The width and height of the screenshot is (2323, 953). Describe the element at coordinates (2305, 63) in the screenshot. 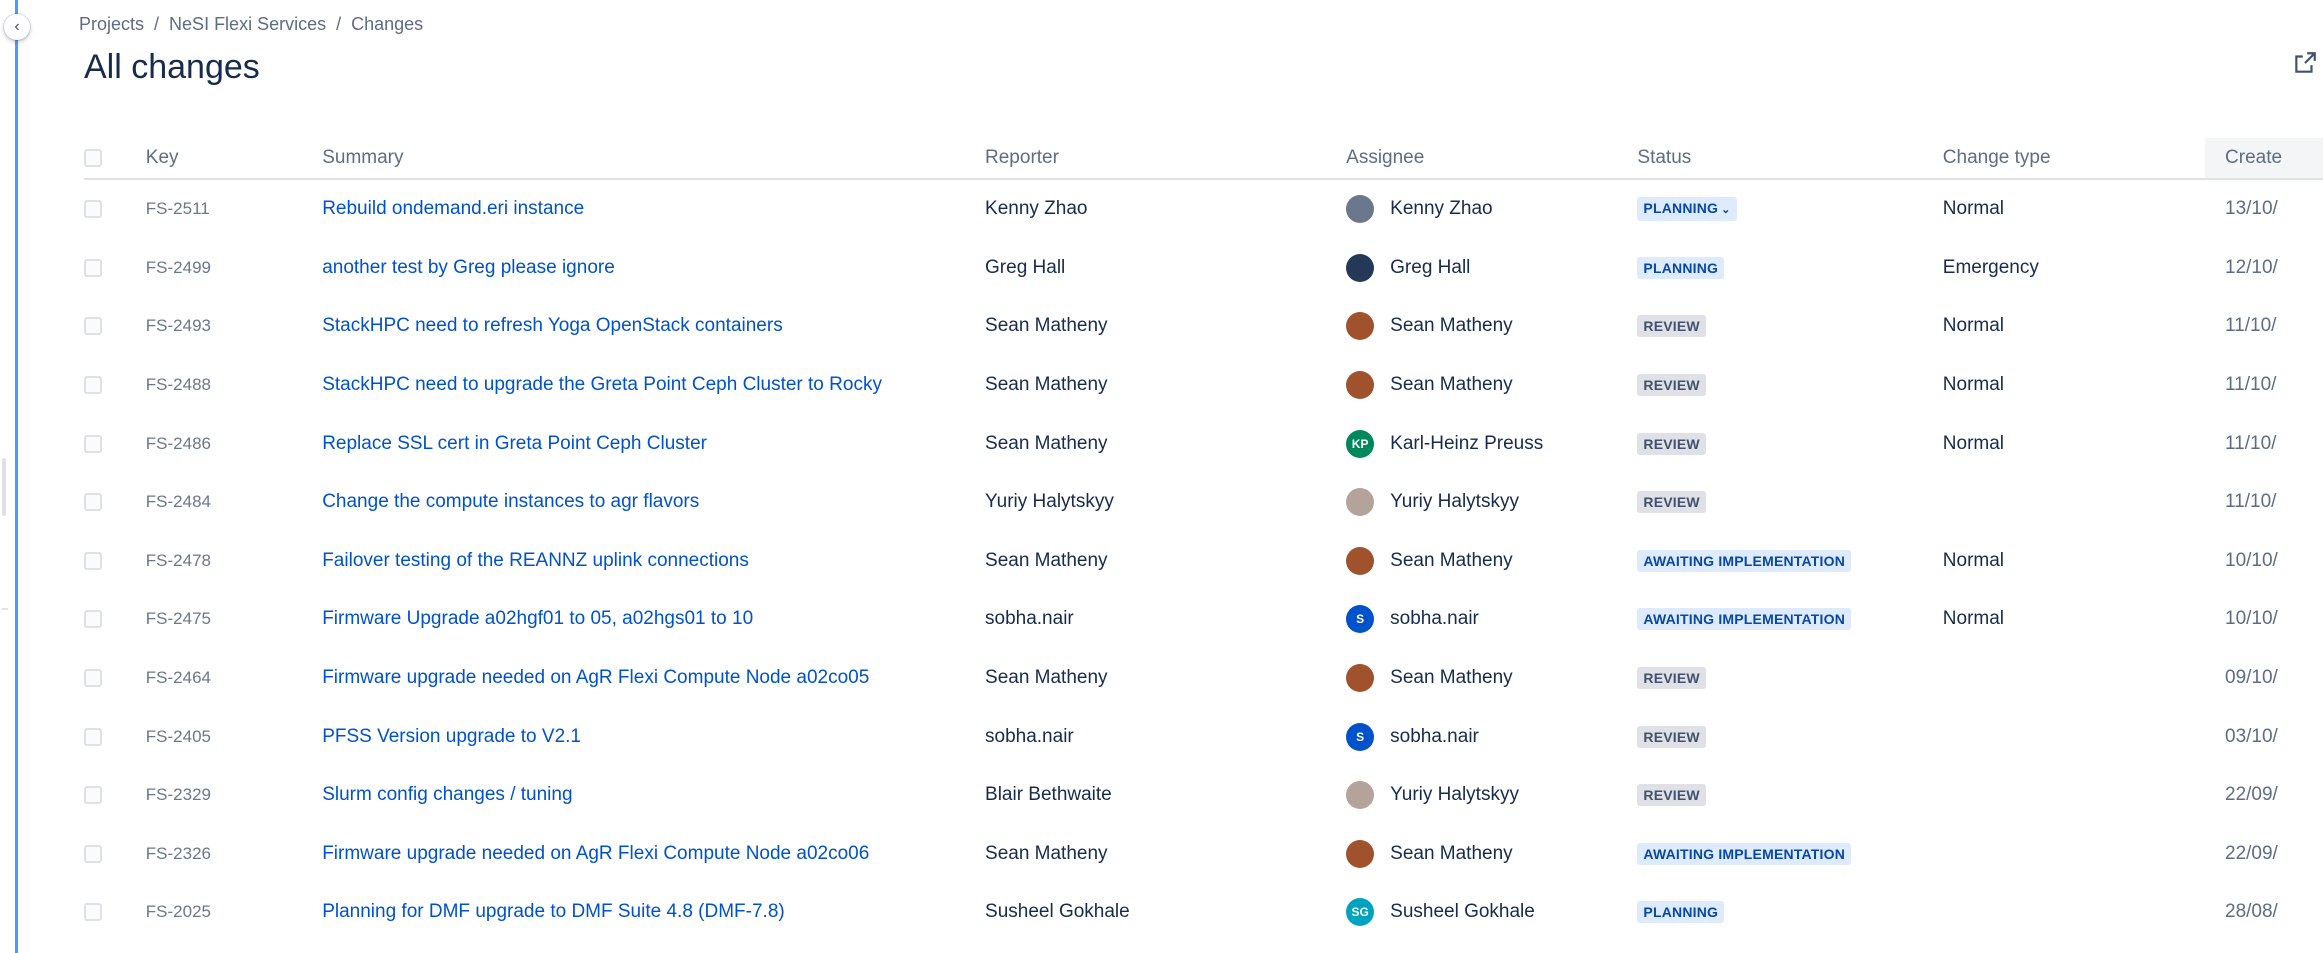

I see `open-in-new-icon` at that location.